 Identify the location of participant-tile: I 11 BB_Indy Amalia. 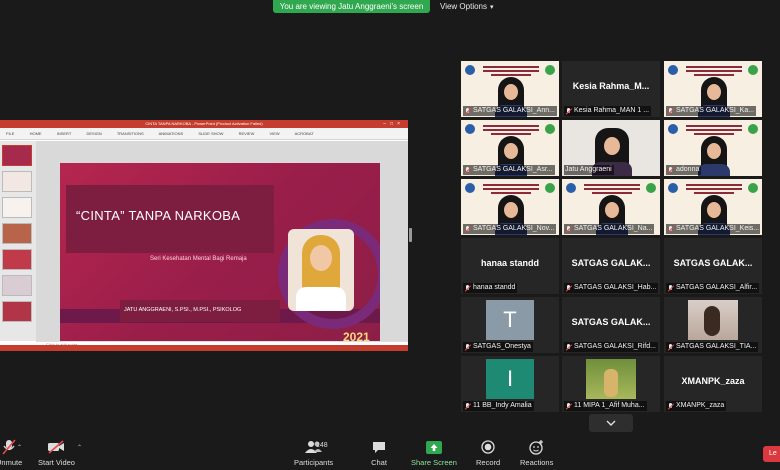
(510, 384).